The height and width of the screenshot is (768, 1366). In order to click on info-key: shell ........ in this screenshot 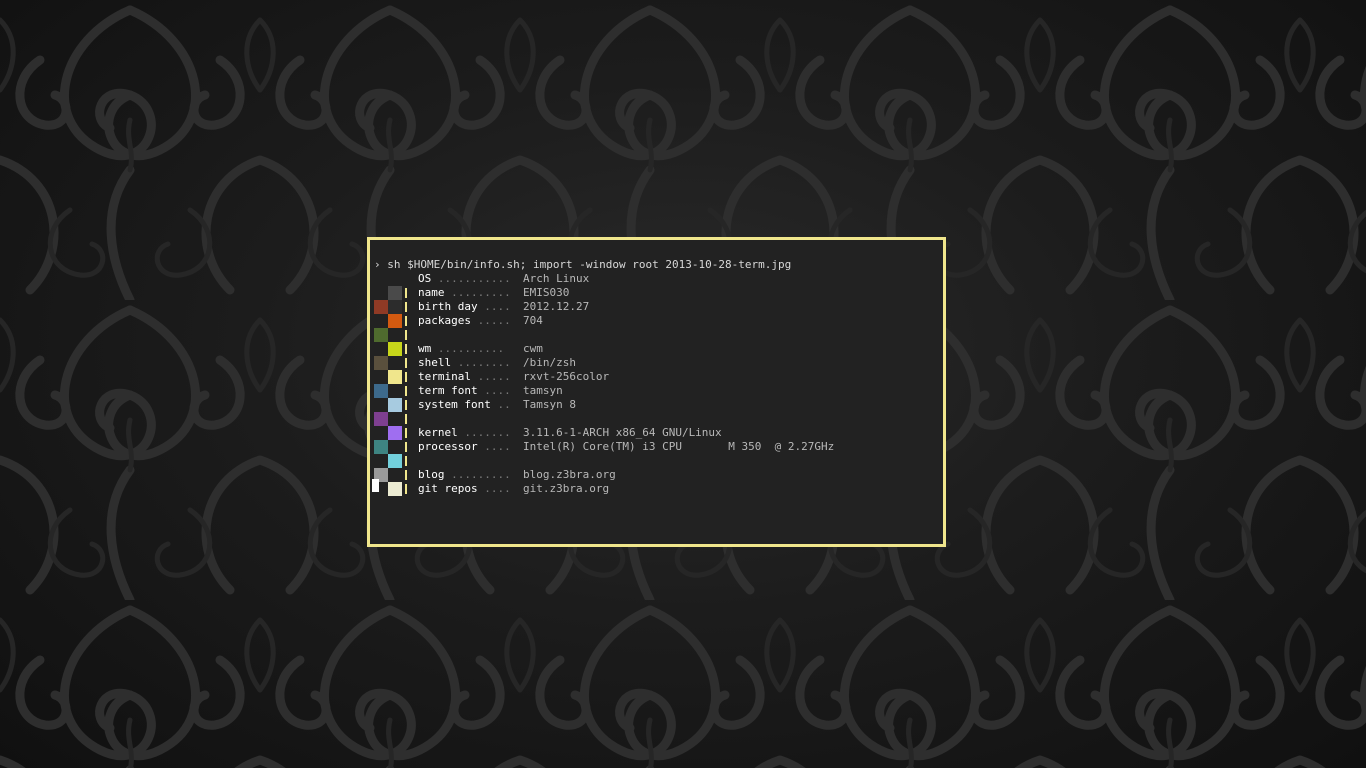, I will do `click(464, 363)`.